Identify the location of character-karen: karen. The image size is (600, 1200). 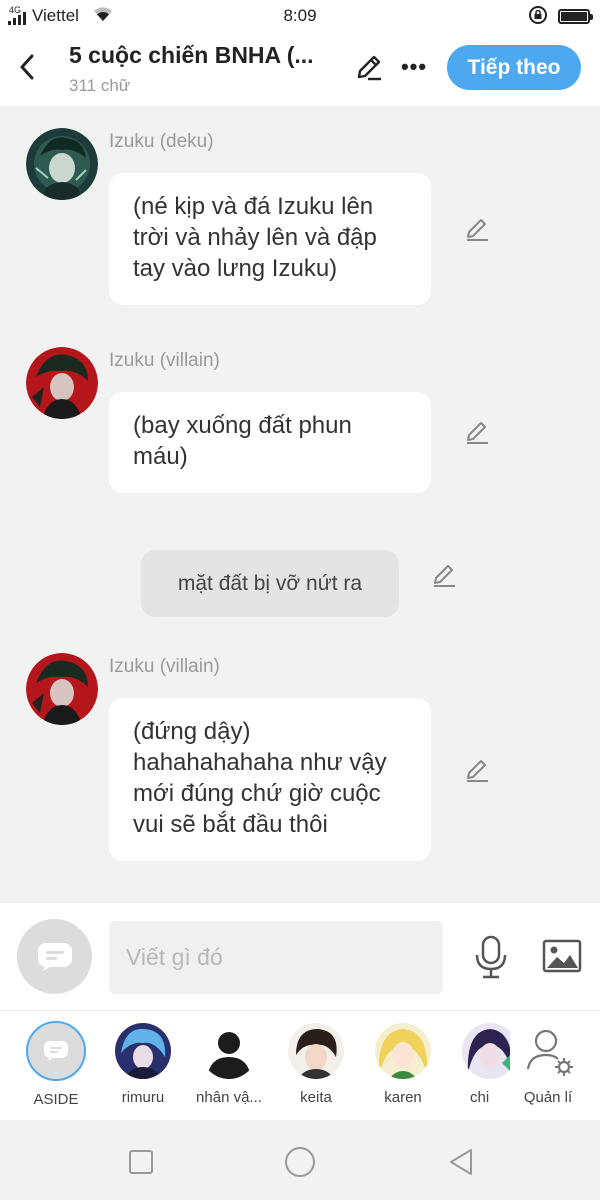
(403, 1064).